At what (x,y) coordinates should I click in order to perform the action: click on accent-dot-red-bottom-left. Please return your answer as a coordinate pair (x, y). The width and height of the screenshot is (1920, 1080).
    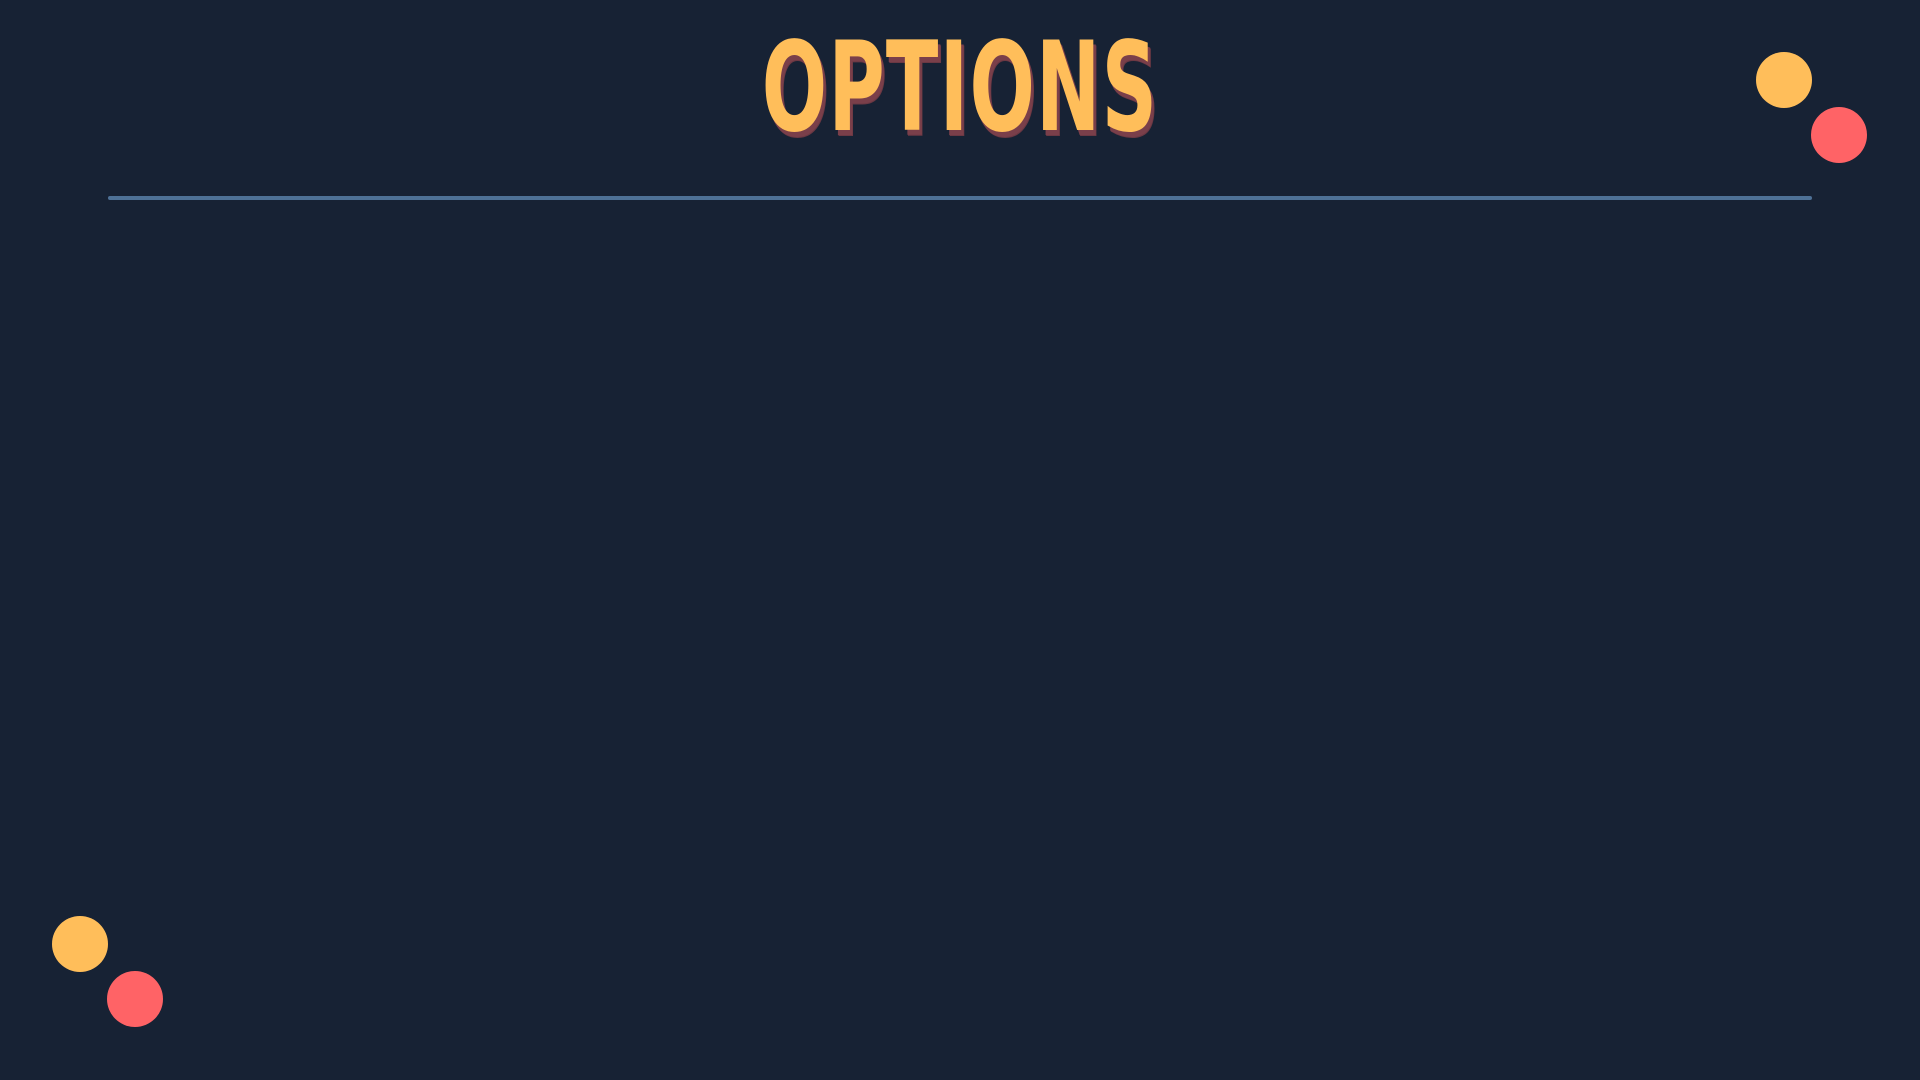
    Looking at the image, I should click on (135, 999).